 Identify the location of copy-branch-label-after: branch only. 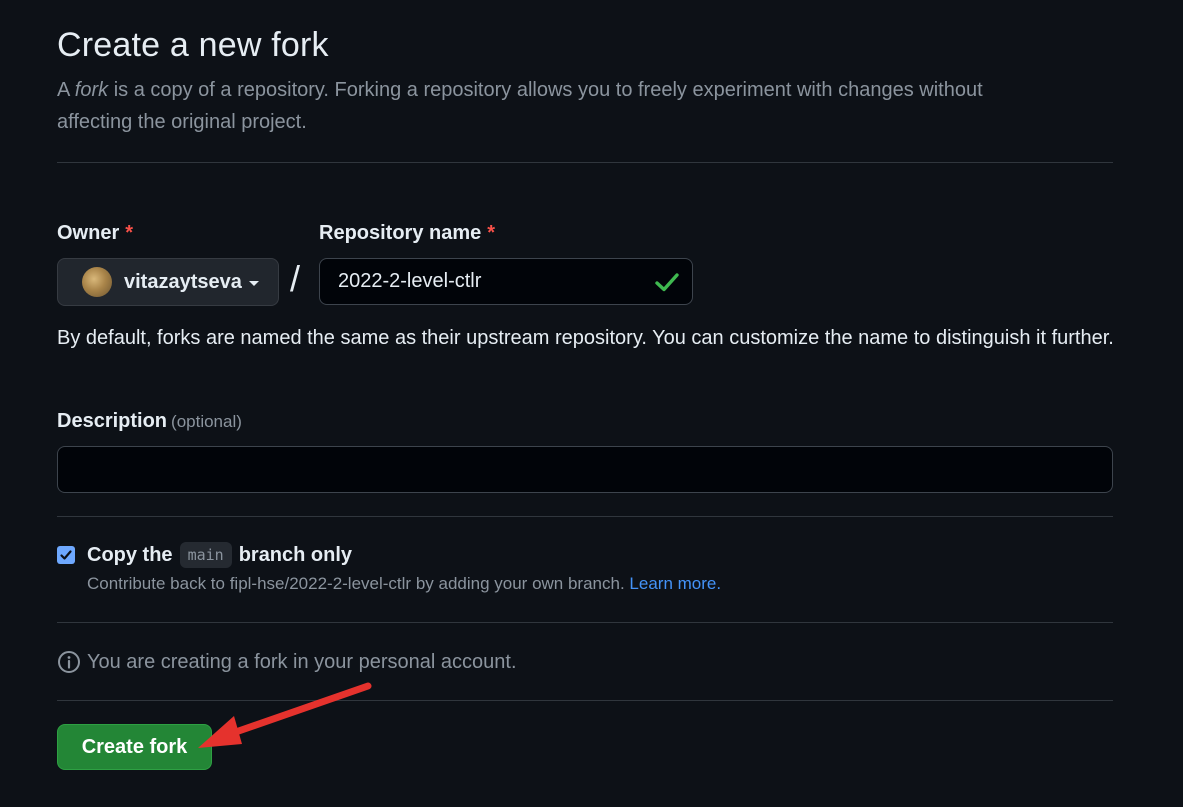
(295, 554).